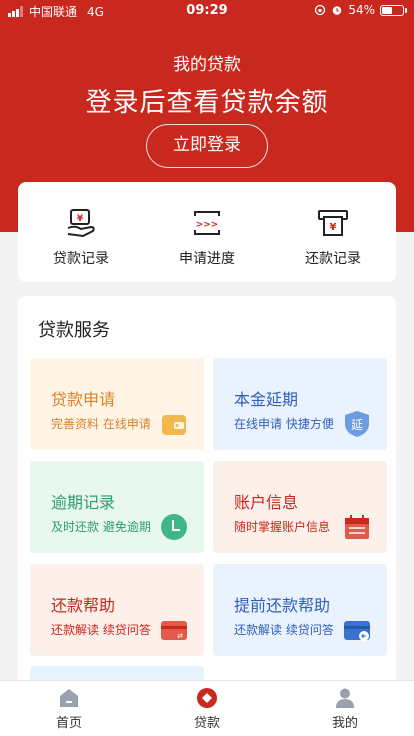 The height and width of the screenshot is (736, 414). I want to click on service-desc: 及时还款 避免逾期, so click(101, 527).